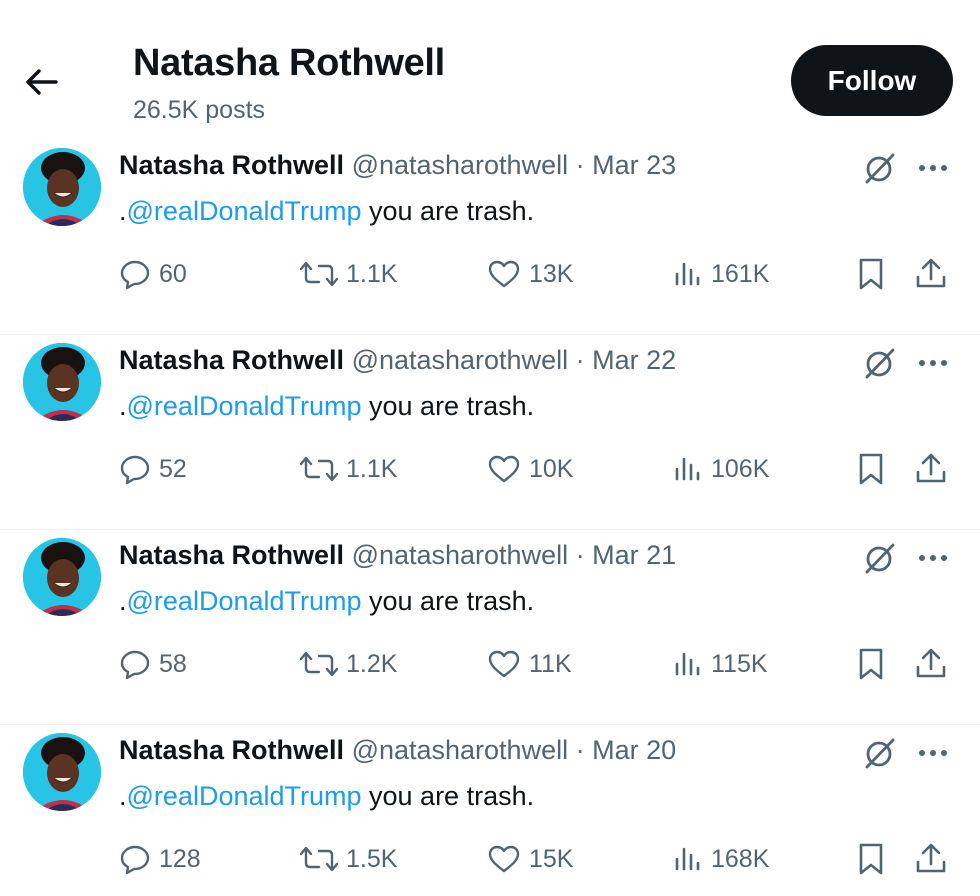 This screenshot has width=980, height=896. I want to click on like-count: 13K, so click(551, 273).